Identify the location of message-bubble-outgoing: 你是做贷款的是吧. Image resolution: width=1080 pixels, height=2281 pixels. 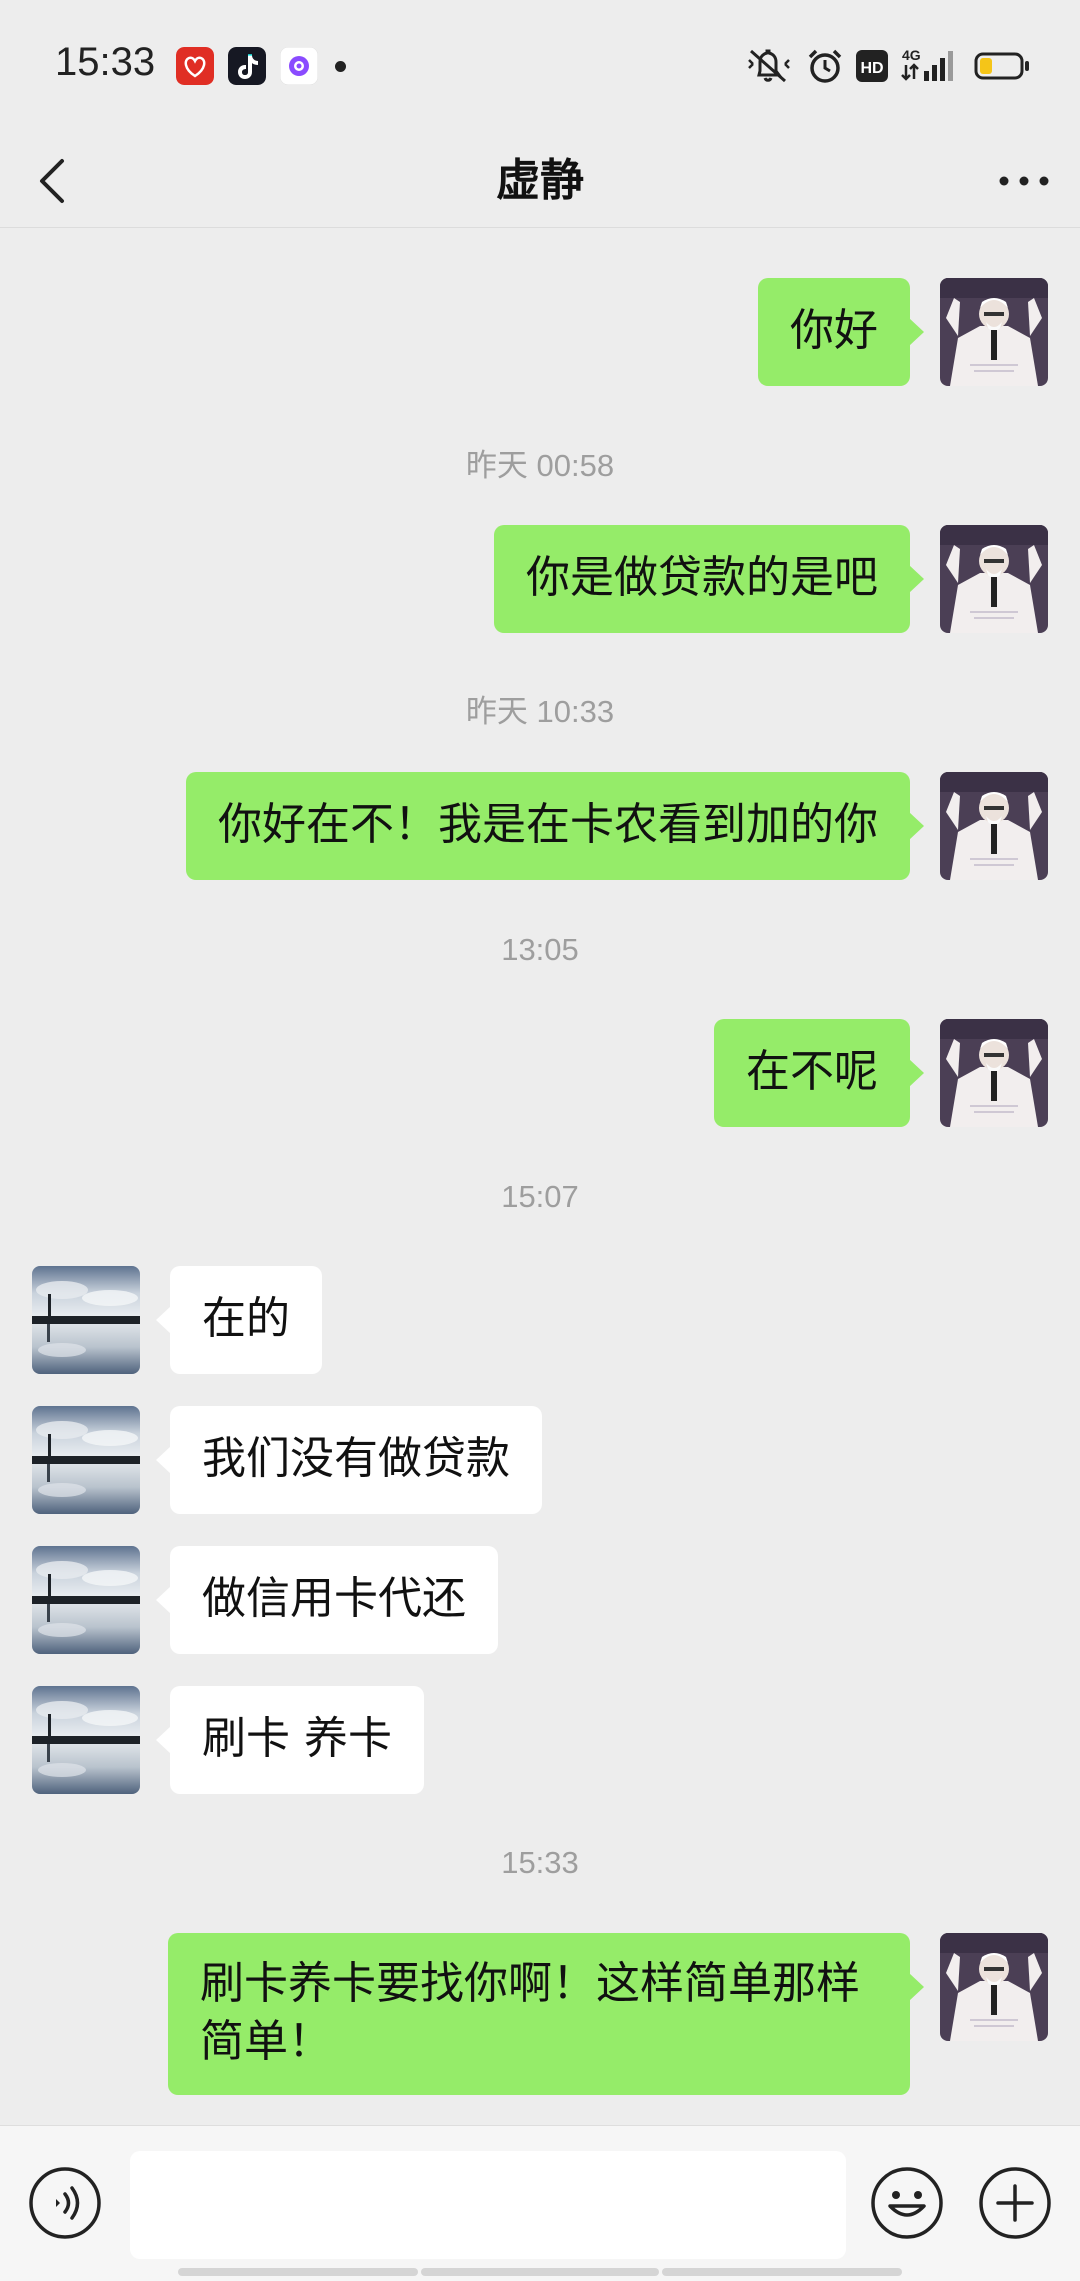
(709, 579).